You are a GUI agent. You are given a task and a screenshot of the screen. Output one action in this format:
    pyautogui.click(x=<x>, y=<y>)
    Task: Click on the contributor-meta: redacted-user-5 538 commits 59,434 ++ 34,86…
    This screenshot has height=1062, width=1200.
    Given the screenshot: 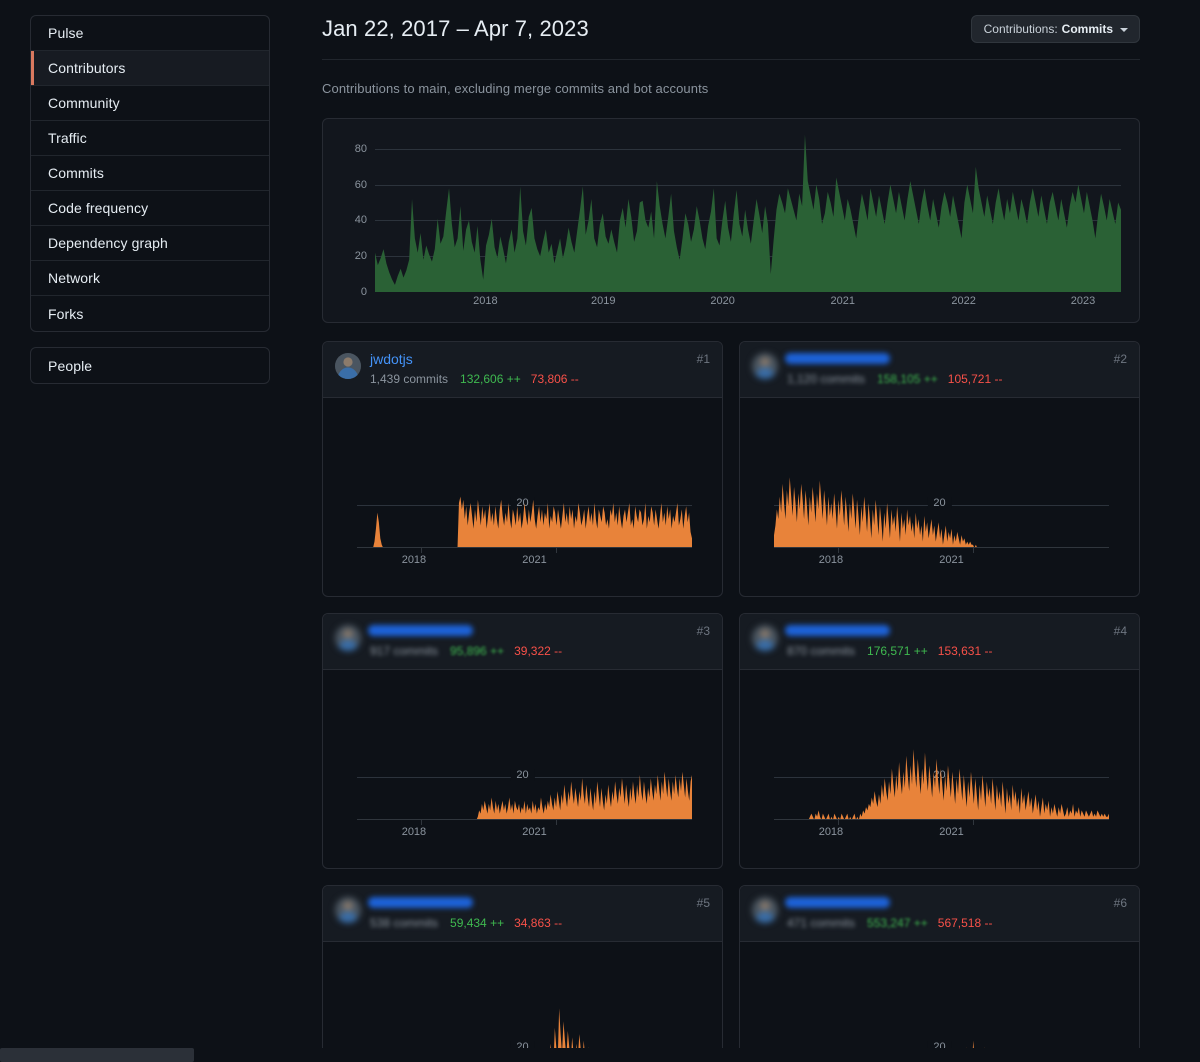 What is the action you would take?
    pyautogui.click(x=539, y=913)
    